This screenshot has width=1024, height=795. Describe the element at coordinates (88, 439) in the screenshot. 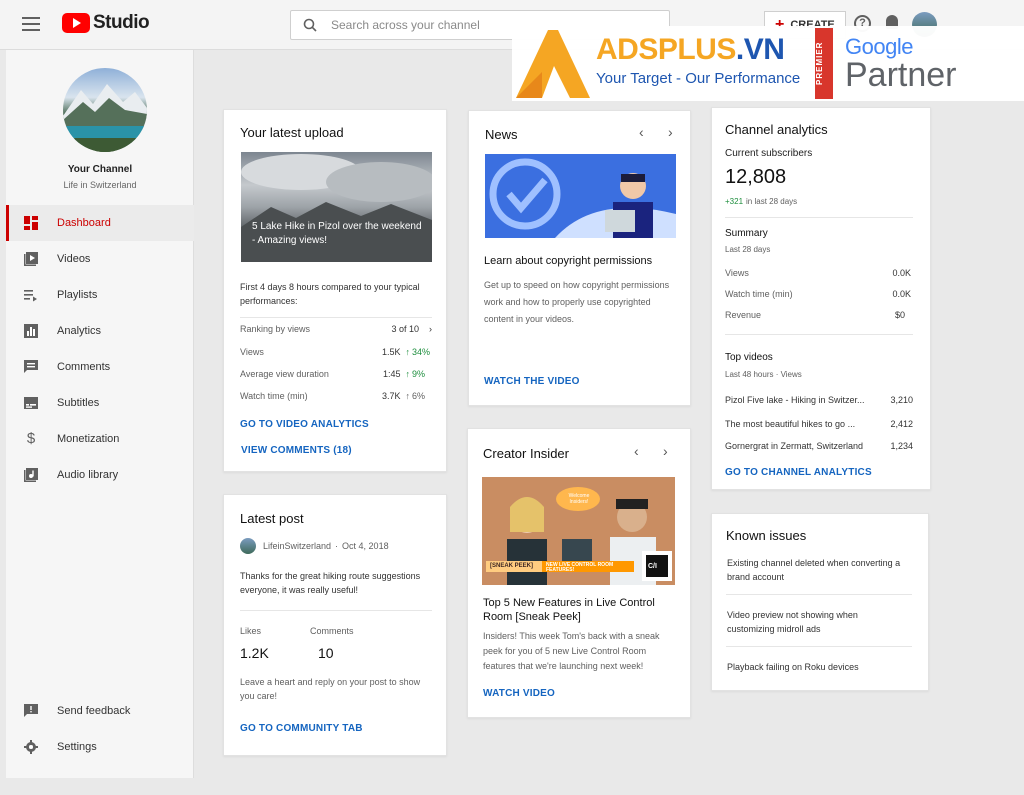

I see `sidebar-item-label: Monetization` at that location.